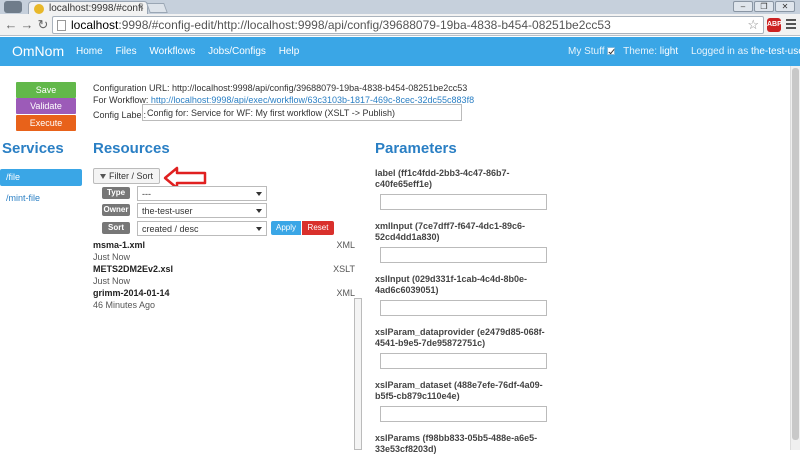 This screenshot has width=800, height=455. What do you see at coordinates (46, 123) in the screenshot?
I see `execute-button: Execute` at bounding box center [46, 123].